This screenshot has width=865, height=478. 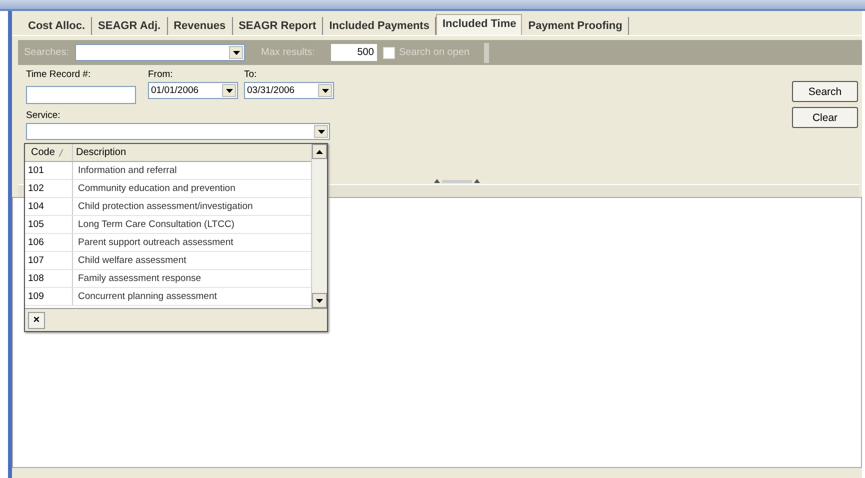 I want to click on search-on-open-label: Search on open, so click(x=434, y=52).